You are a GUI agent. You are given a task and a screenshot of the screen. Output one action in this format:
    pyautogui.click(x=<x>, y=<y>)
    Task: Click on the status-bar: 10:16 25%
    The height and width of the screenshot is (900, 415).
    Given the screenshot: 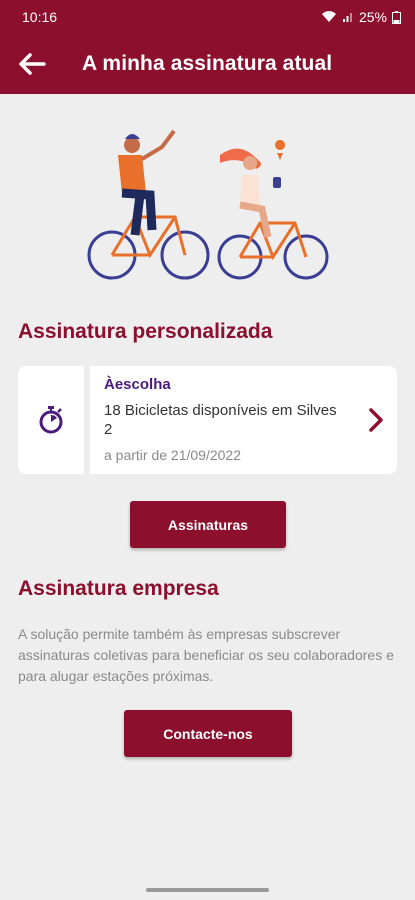 What is the action you would take?
    pyautogui.click(x=207, y=17)
    